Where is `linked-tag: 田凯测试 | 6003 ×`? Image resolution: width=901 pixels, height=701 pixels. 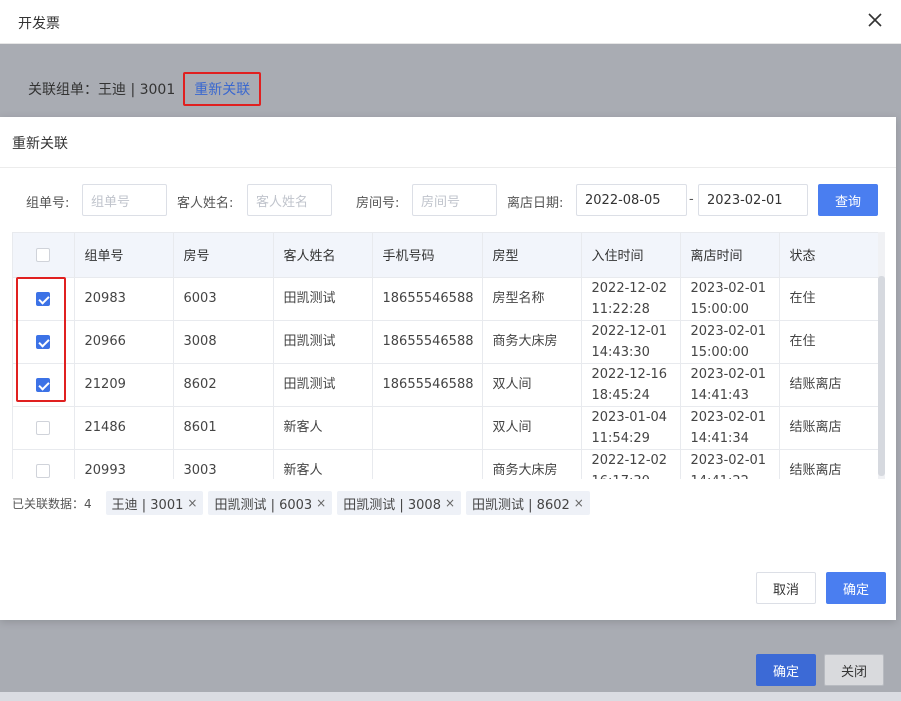
linked-tag: 田凯测试 | 6003 × is located at coordinates (270, 503).